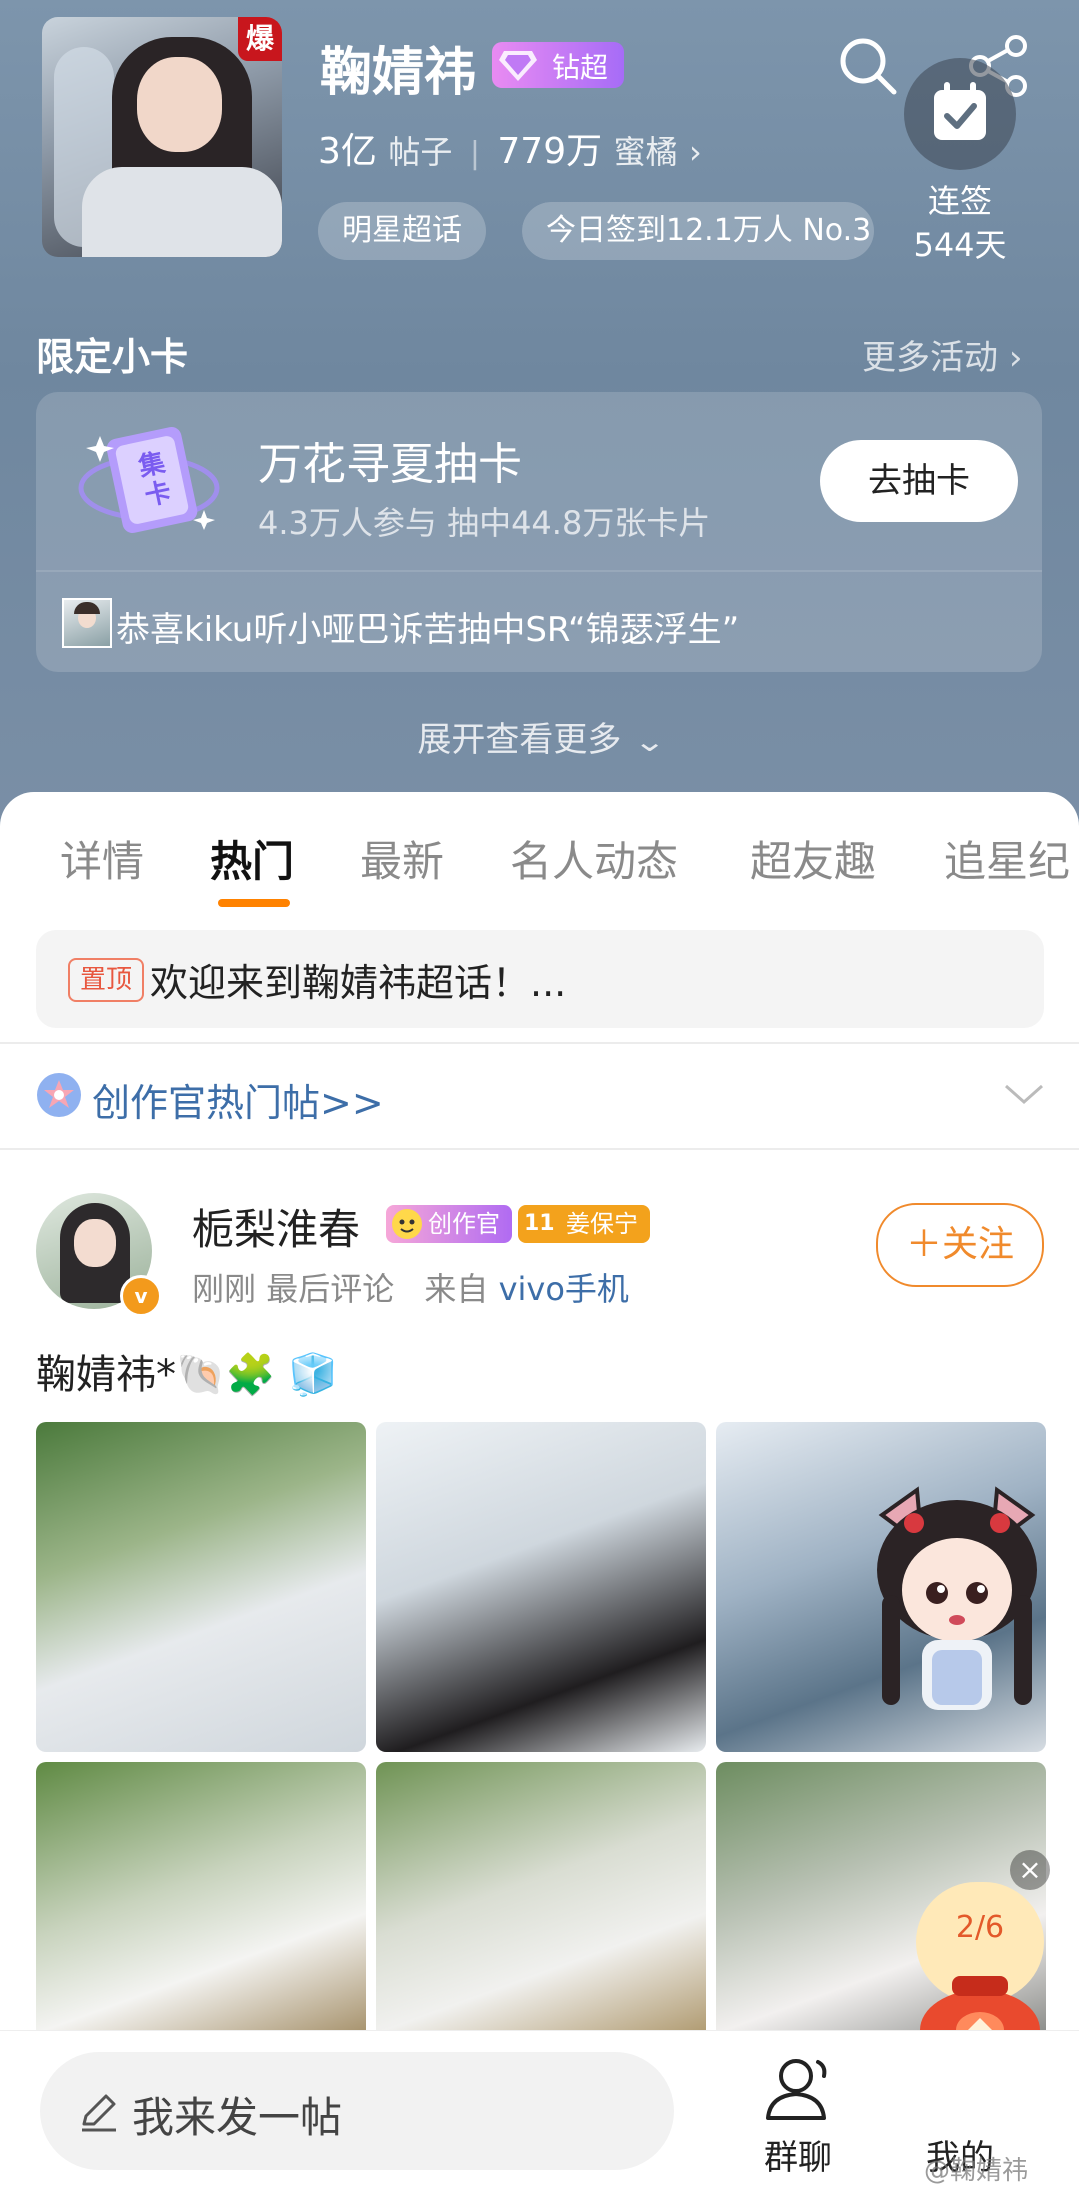 Image resolution: width=1079 pixels, height=2193 pixels. I want to click on fans-label: 蜜橘, so click(645, 152).